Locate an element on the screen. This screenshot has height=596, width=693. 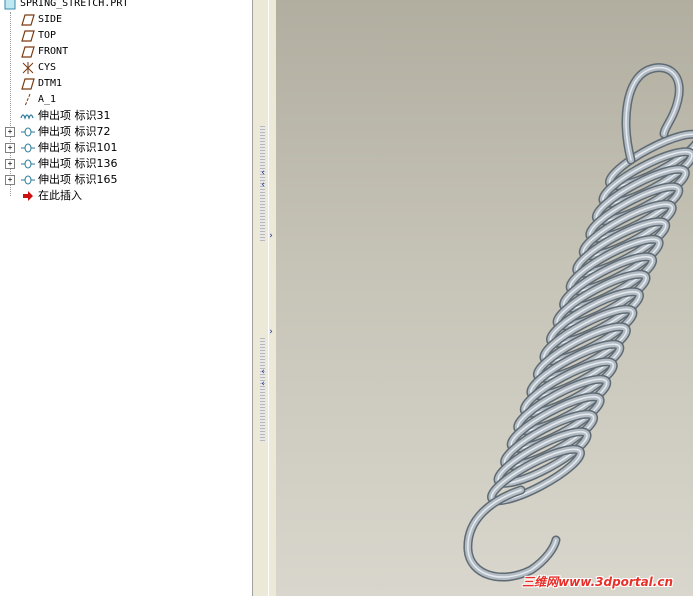
tree-item-feature-101: 伸出项 标识101 is located at coordinates (69, 148).